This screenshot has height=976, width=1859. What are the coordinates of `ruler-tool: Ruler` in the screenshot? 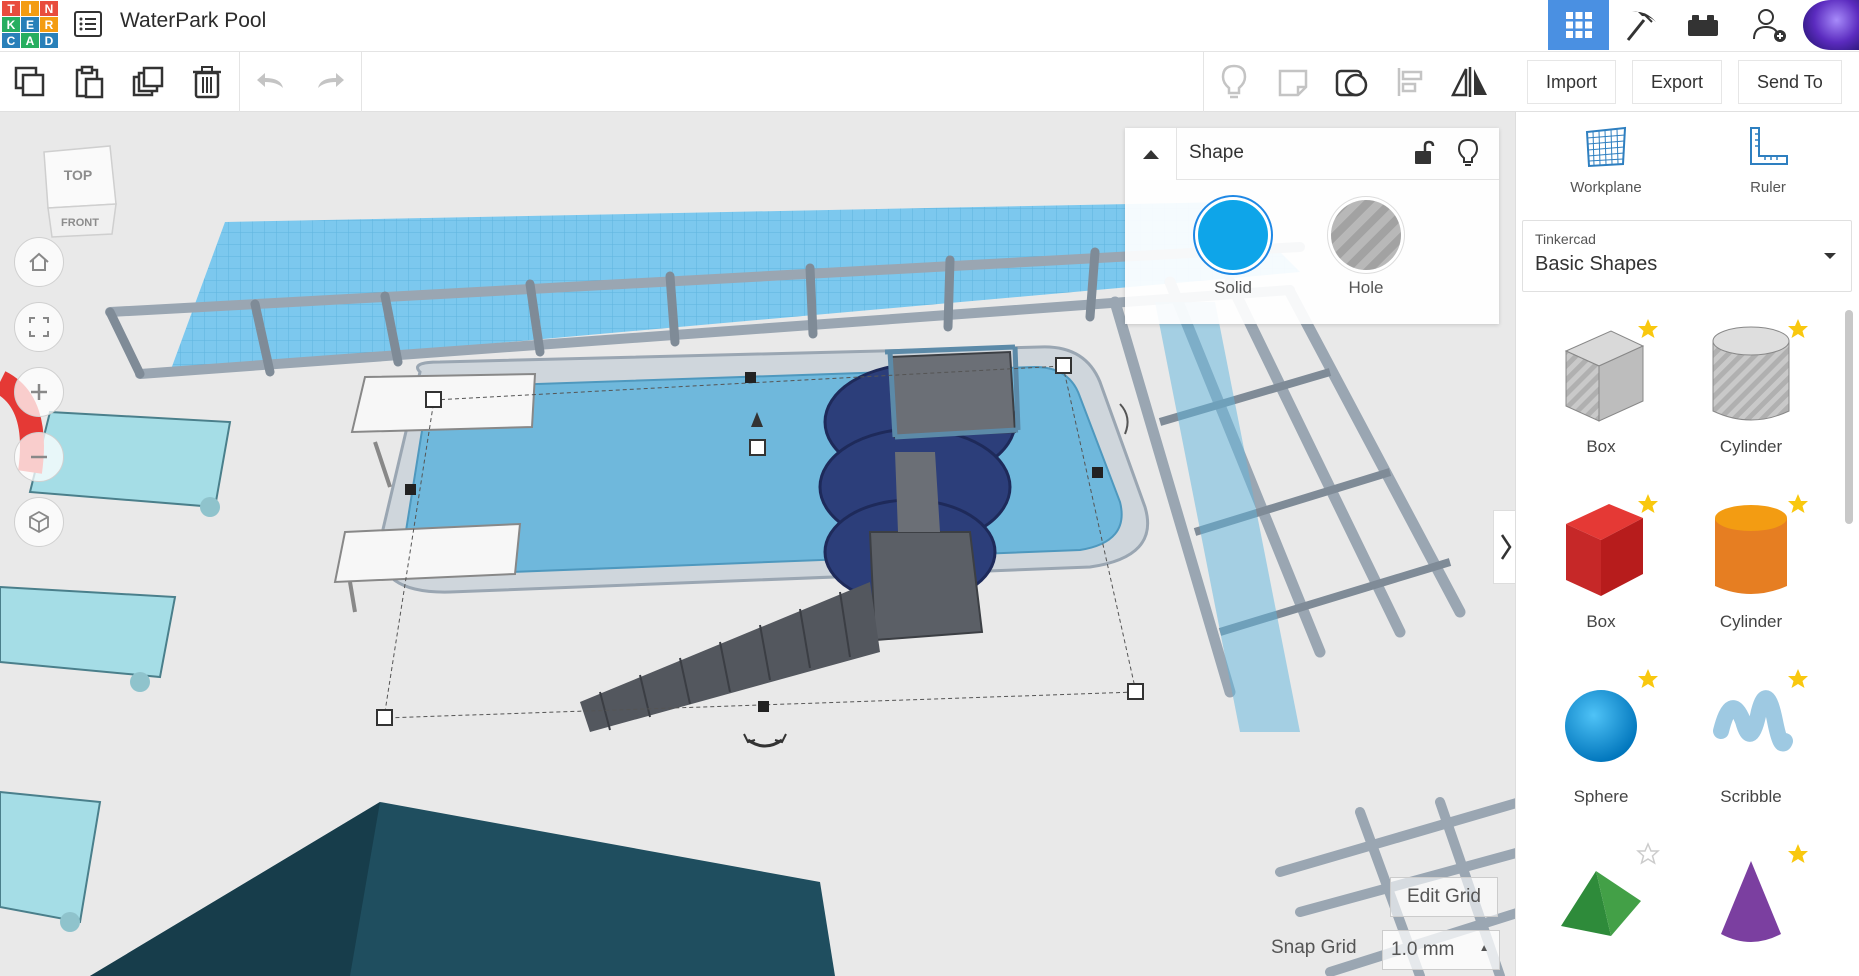 It's located at (1768, 160).